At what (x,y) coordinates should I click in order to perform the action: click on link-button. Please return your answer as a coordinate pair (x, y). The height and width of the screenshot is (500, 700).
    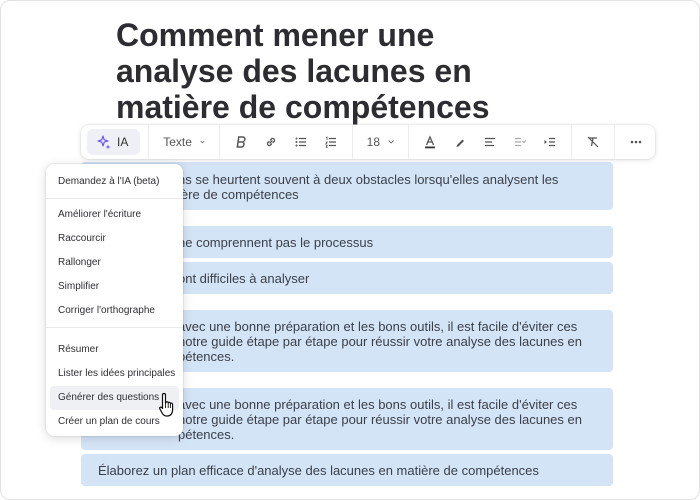
    Looking at the image, I should click on (271, 142).